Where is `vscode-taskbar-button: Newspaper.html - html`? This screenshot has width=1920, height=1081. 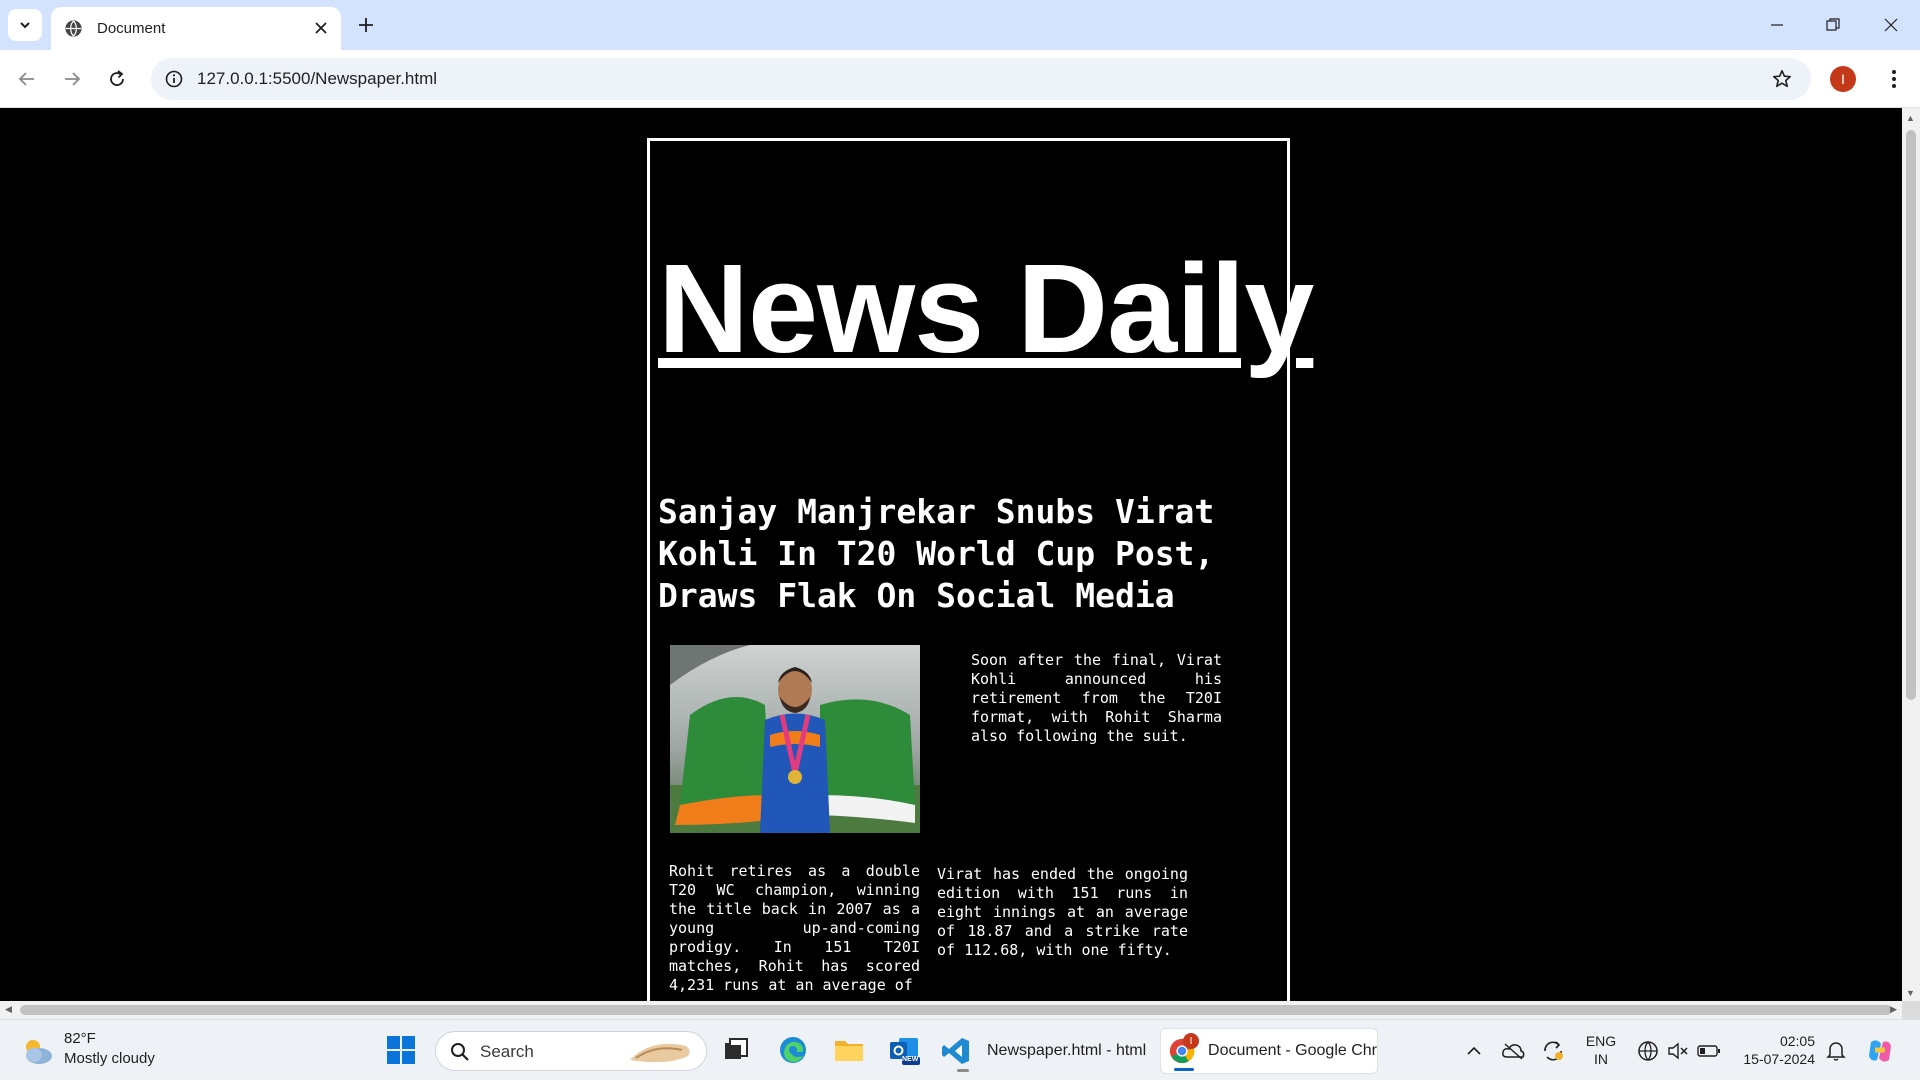 vscode-taskbar-button: Newspaper.html - html is located at coordinates (1042, 1051).